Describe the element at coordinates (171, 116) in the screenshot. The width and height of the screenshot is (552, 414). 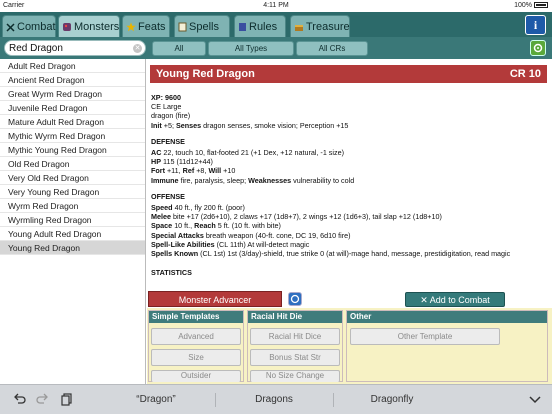
I see `creature-type: dragon (fire)` at that location.